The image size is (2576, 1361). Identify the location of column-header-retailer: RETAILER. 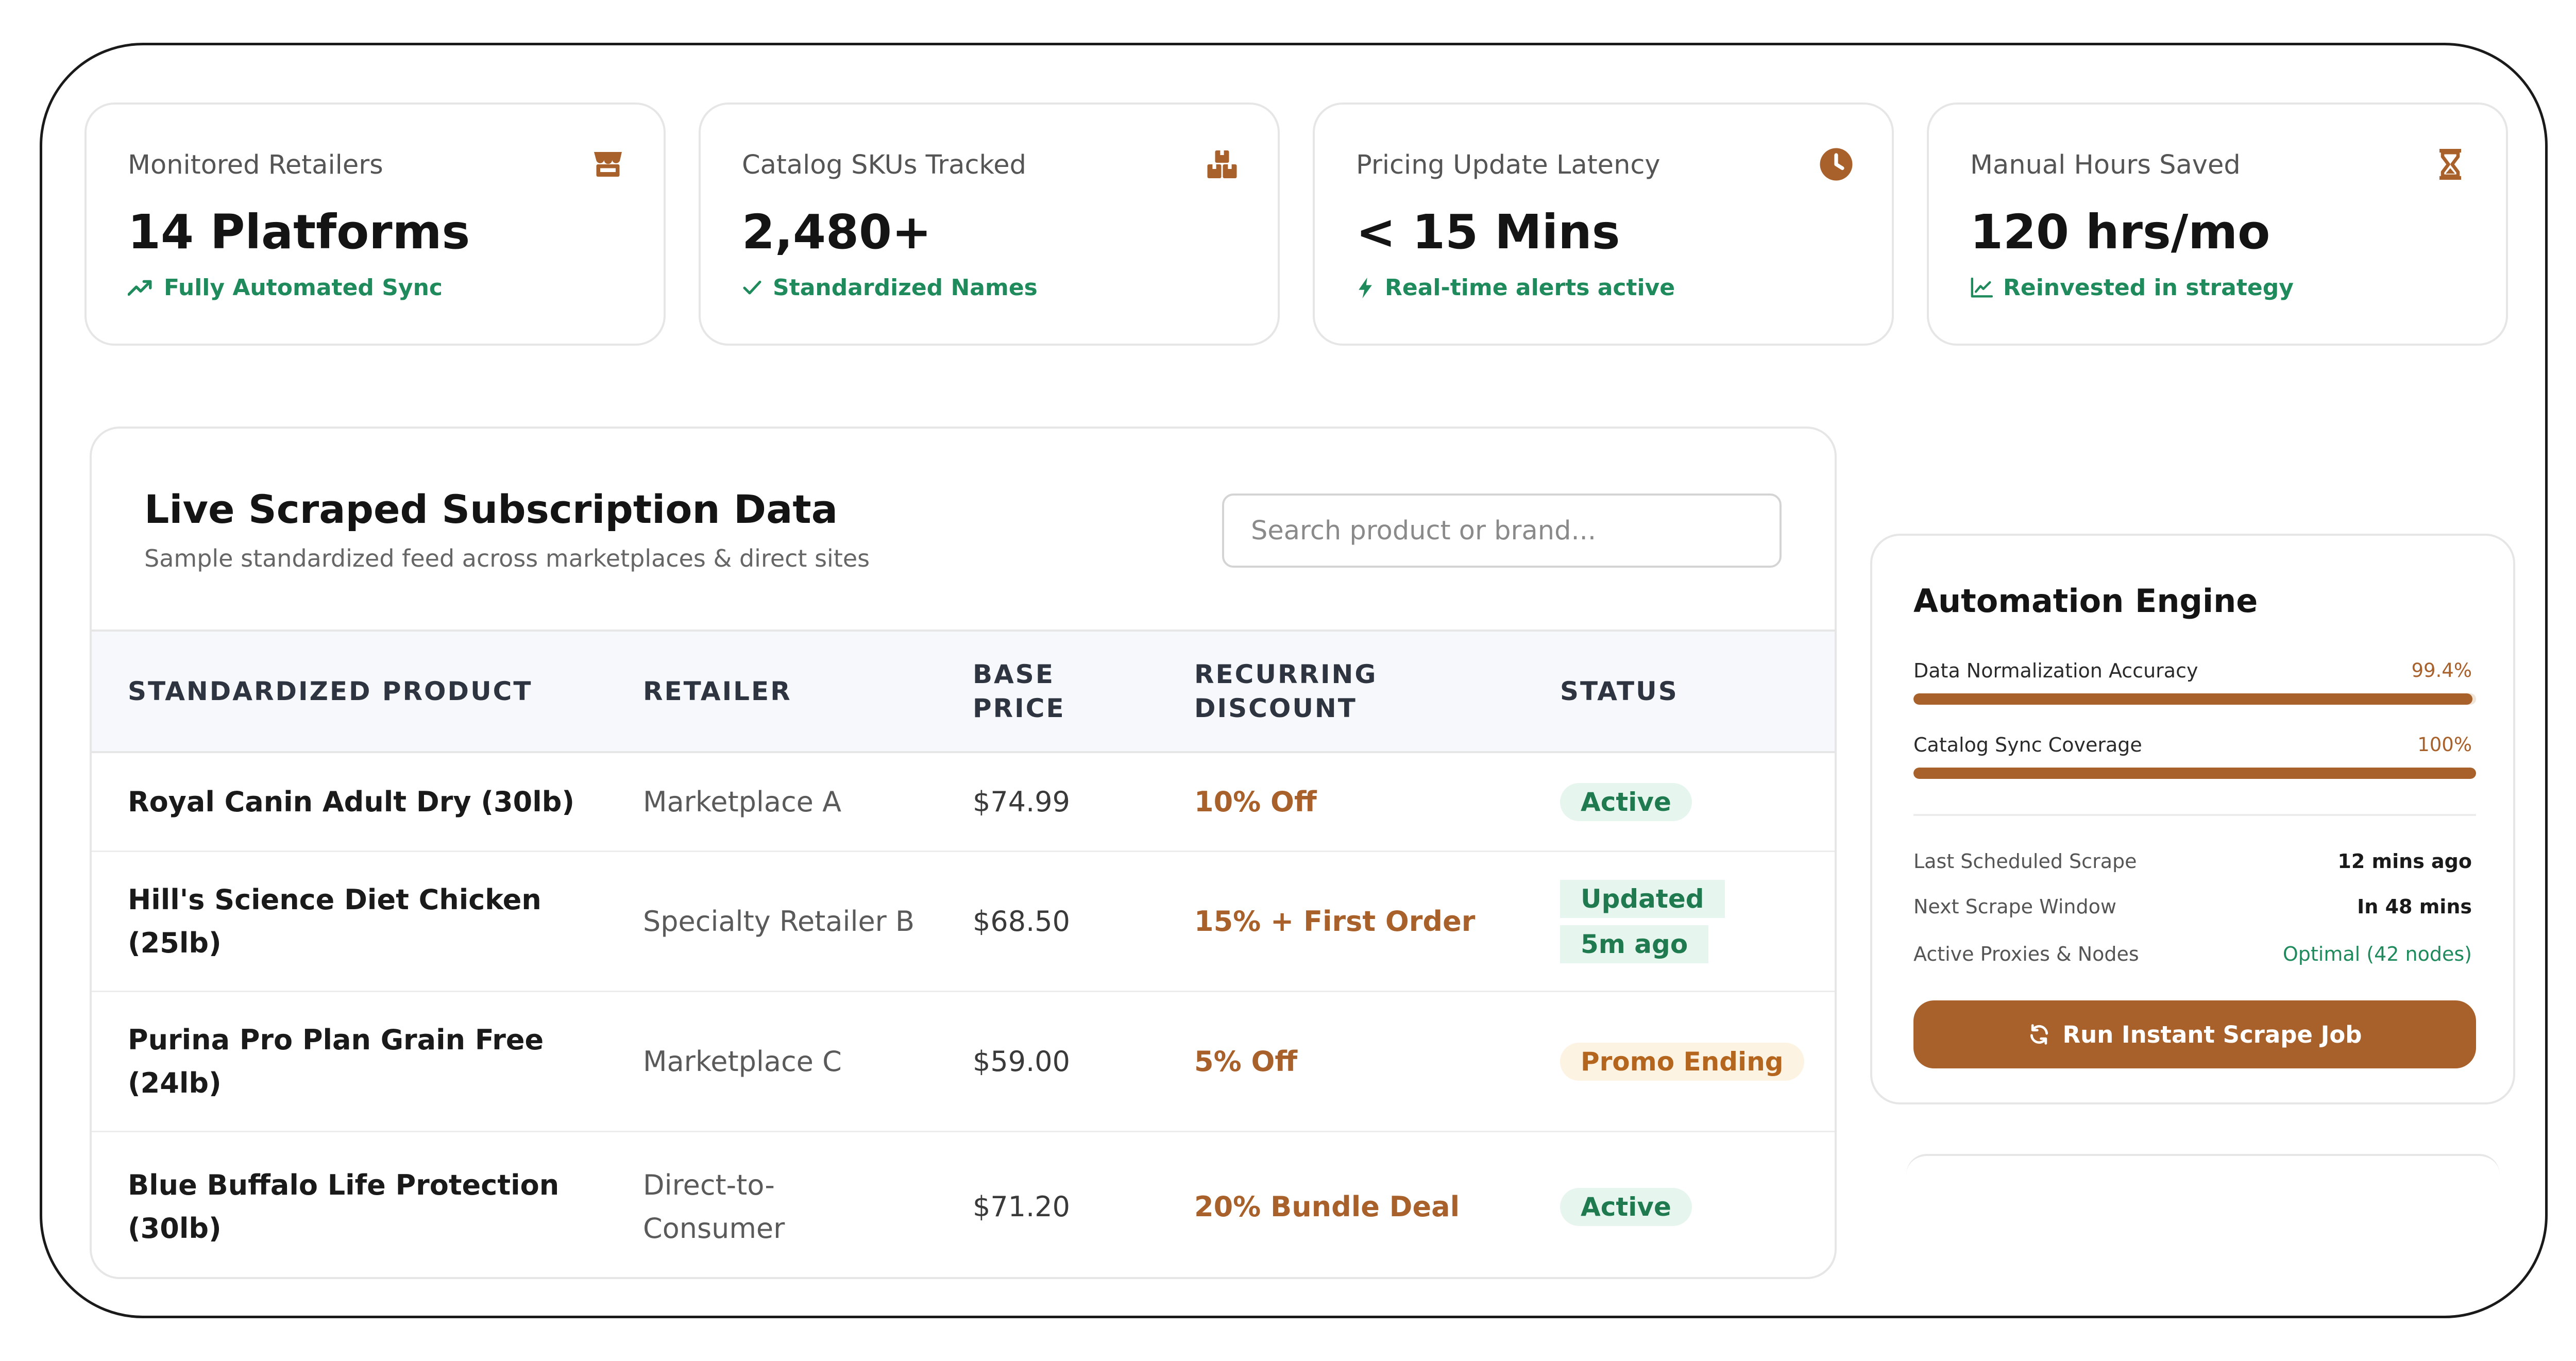
(772, 691).